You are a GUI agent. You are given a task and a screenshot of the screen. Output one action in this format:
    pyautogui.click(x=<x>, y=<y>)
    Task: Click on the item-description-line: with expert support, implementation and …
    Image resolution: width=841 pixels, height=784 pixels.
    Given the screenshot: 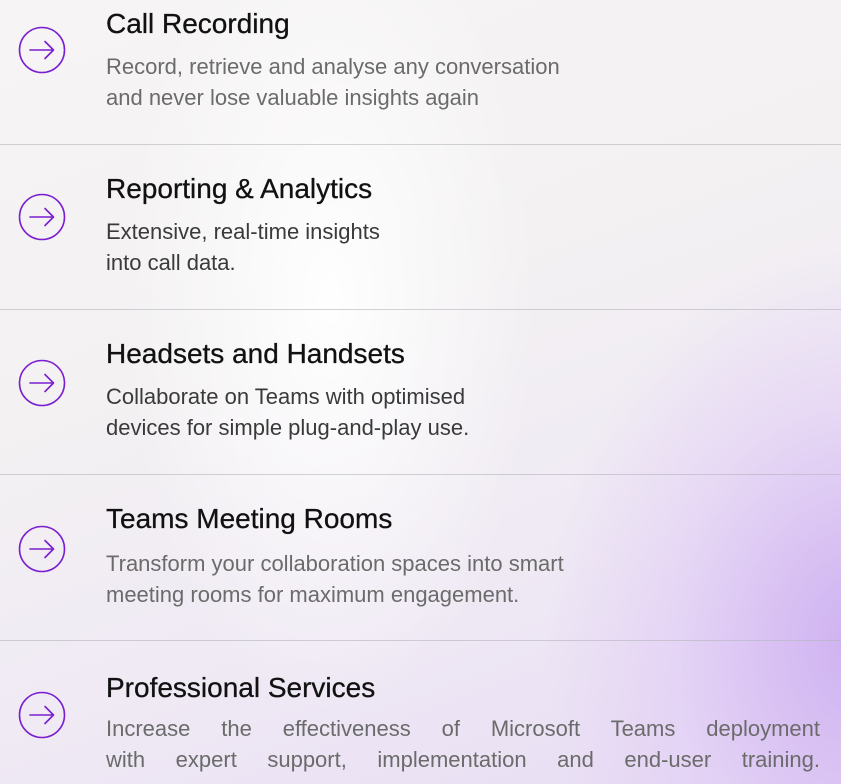 What is the action you would take?
    pyautogui.click(x=463, y=759)
    